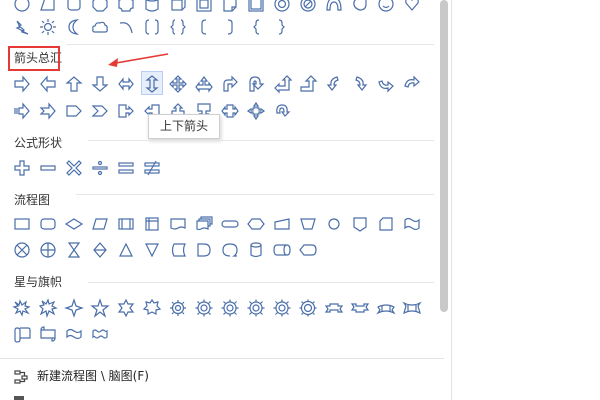 The width and height of the screenshot is (600, 400). I want to click on flowchart-manual-operation-icon, so click(308, 224).